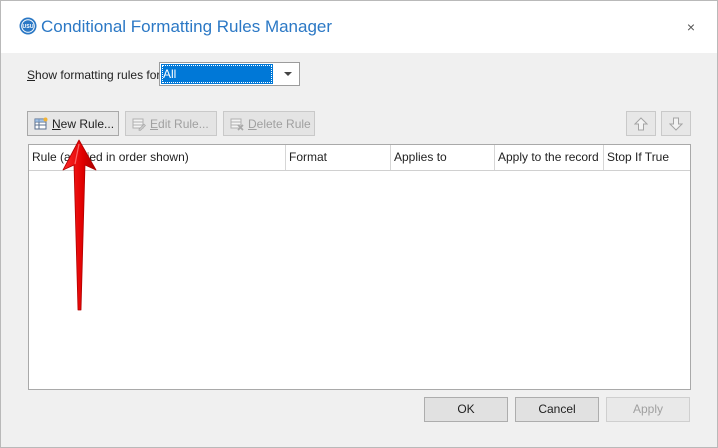  What do you see at coordinates (252, 123) in the screenshot?
I see `delete-rule-accel: D` at bounding box center [252, 123].